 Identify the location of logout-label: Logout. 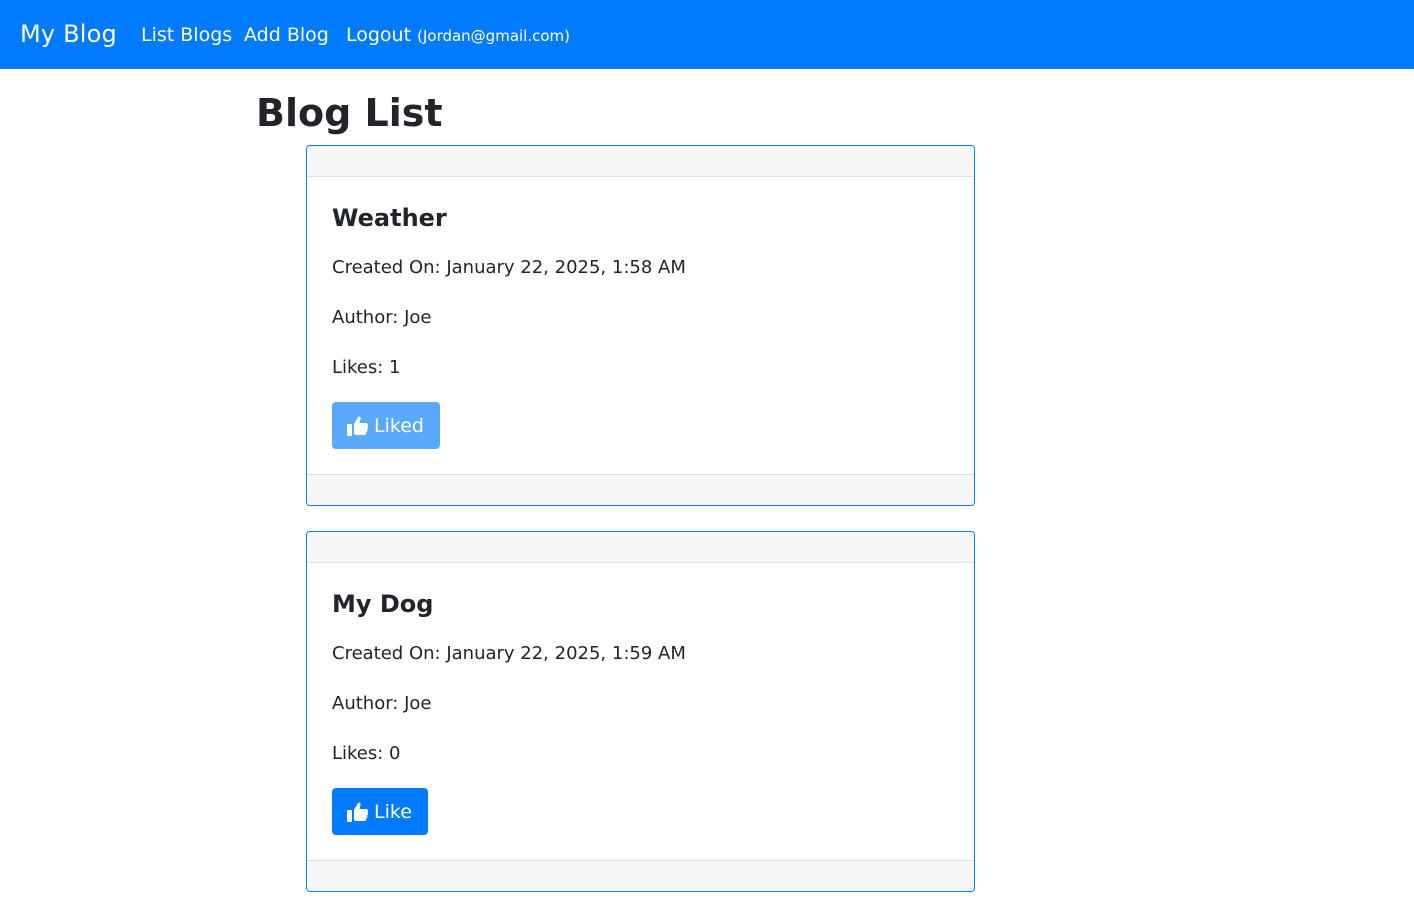
(379, 35).